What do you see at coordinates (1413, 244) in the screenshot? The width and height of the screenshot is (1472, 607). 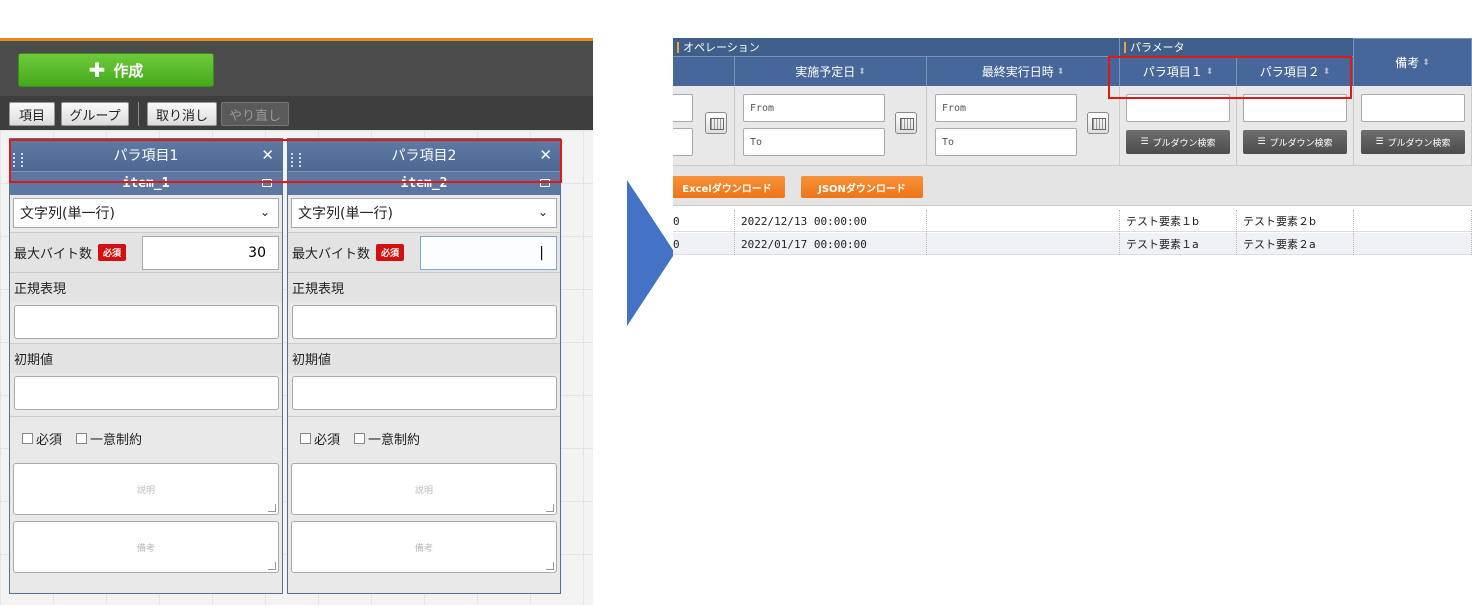 I see `remarks-cell` at bounding box center [1413, 244].